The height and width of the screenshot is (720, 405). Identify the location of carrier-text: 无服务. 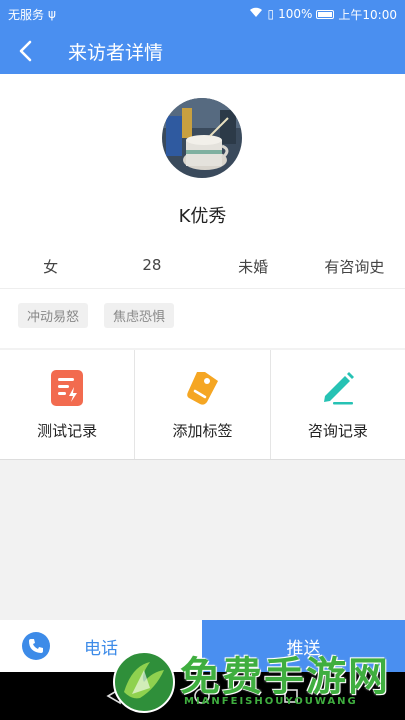
(26, 14).